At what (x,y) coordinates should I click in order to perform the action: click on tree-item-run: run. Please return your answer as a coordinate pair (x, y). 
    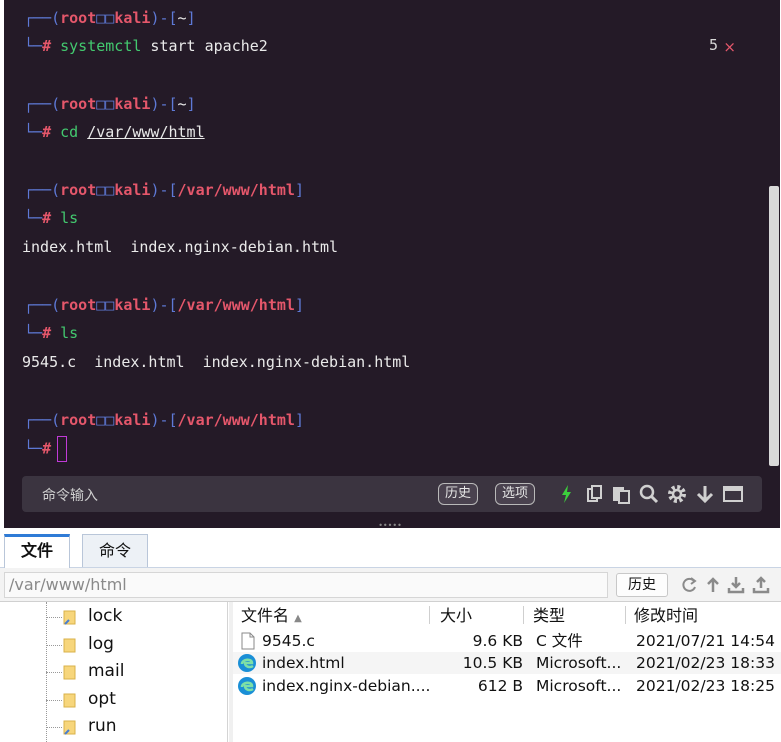
    Looking at the image, I should click on (113, 727).